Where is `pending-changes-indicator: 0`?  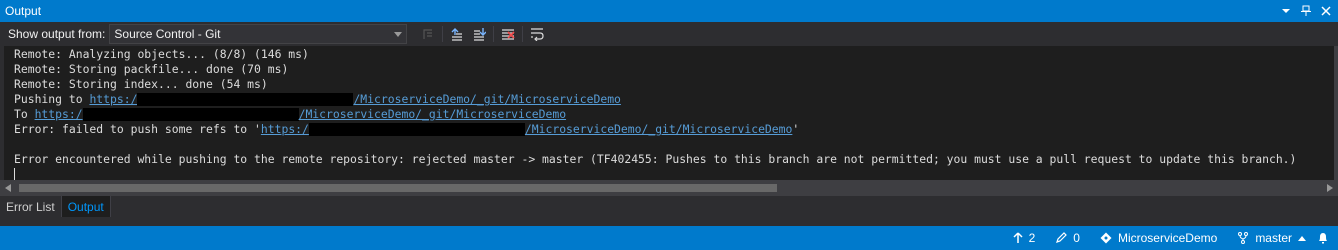
pending-changes-indicator: 0 is located at coordinates (1067, 238).